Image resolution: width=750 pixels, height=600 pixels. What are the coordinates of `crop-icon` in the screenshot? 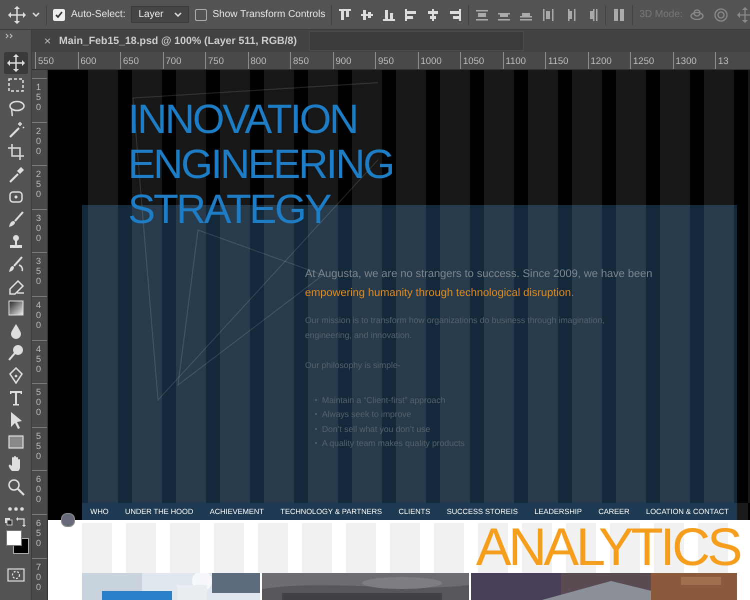 It's located at (15, 152).